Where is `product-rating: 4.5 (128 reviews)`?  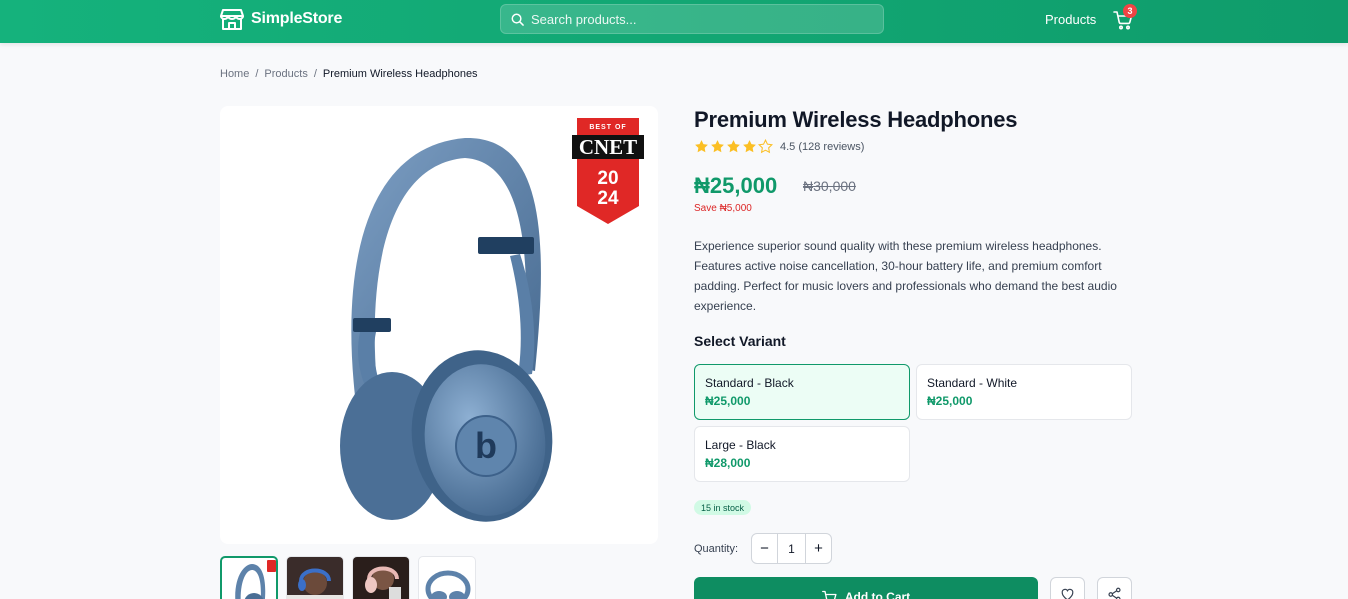 product-rating: 4.5 (128 reviews) is located at coordinates (779, 146).